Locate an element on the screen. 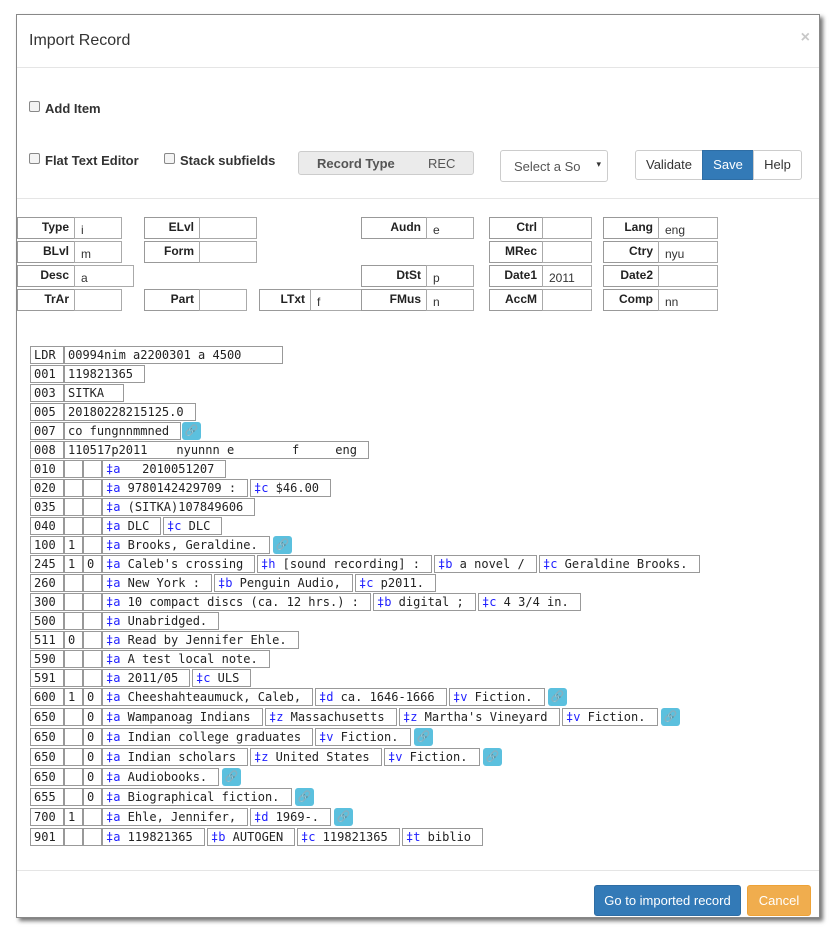 Image resolution: width=836 pixels, height=934 pixels. marc-tag: 007 is located at coordinates (47, 431).